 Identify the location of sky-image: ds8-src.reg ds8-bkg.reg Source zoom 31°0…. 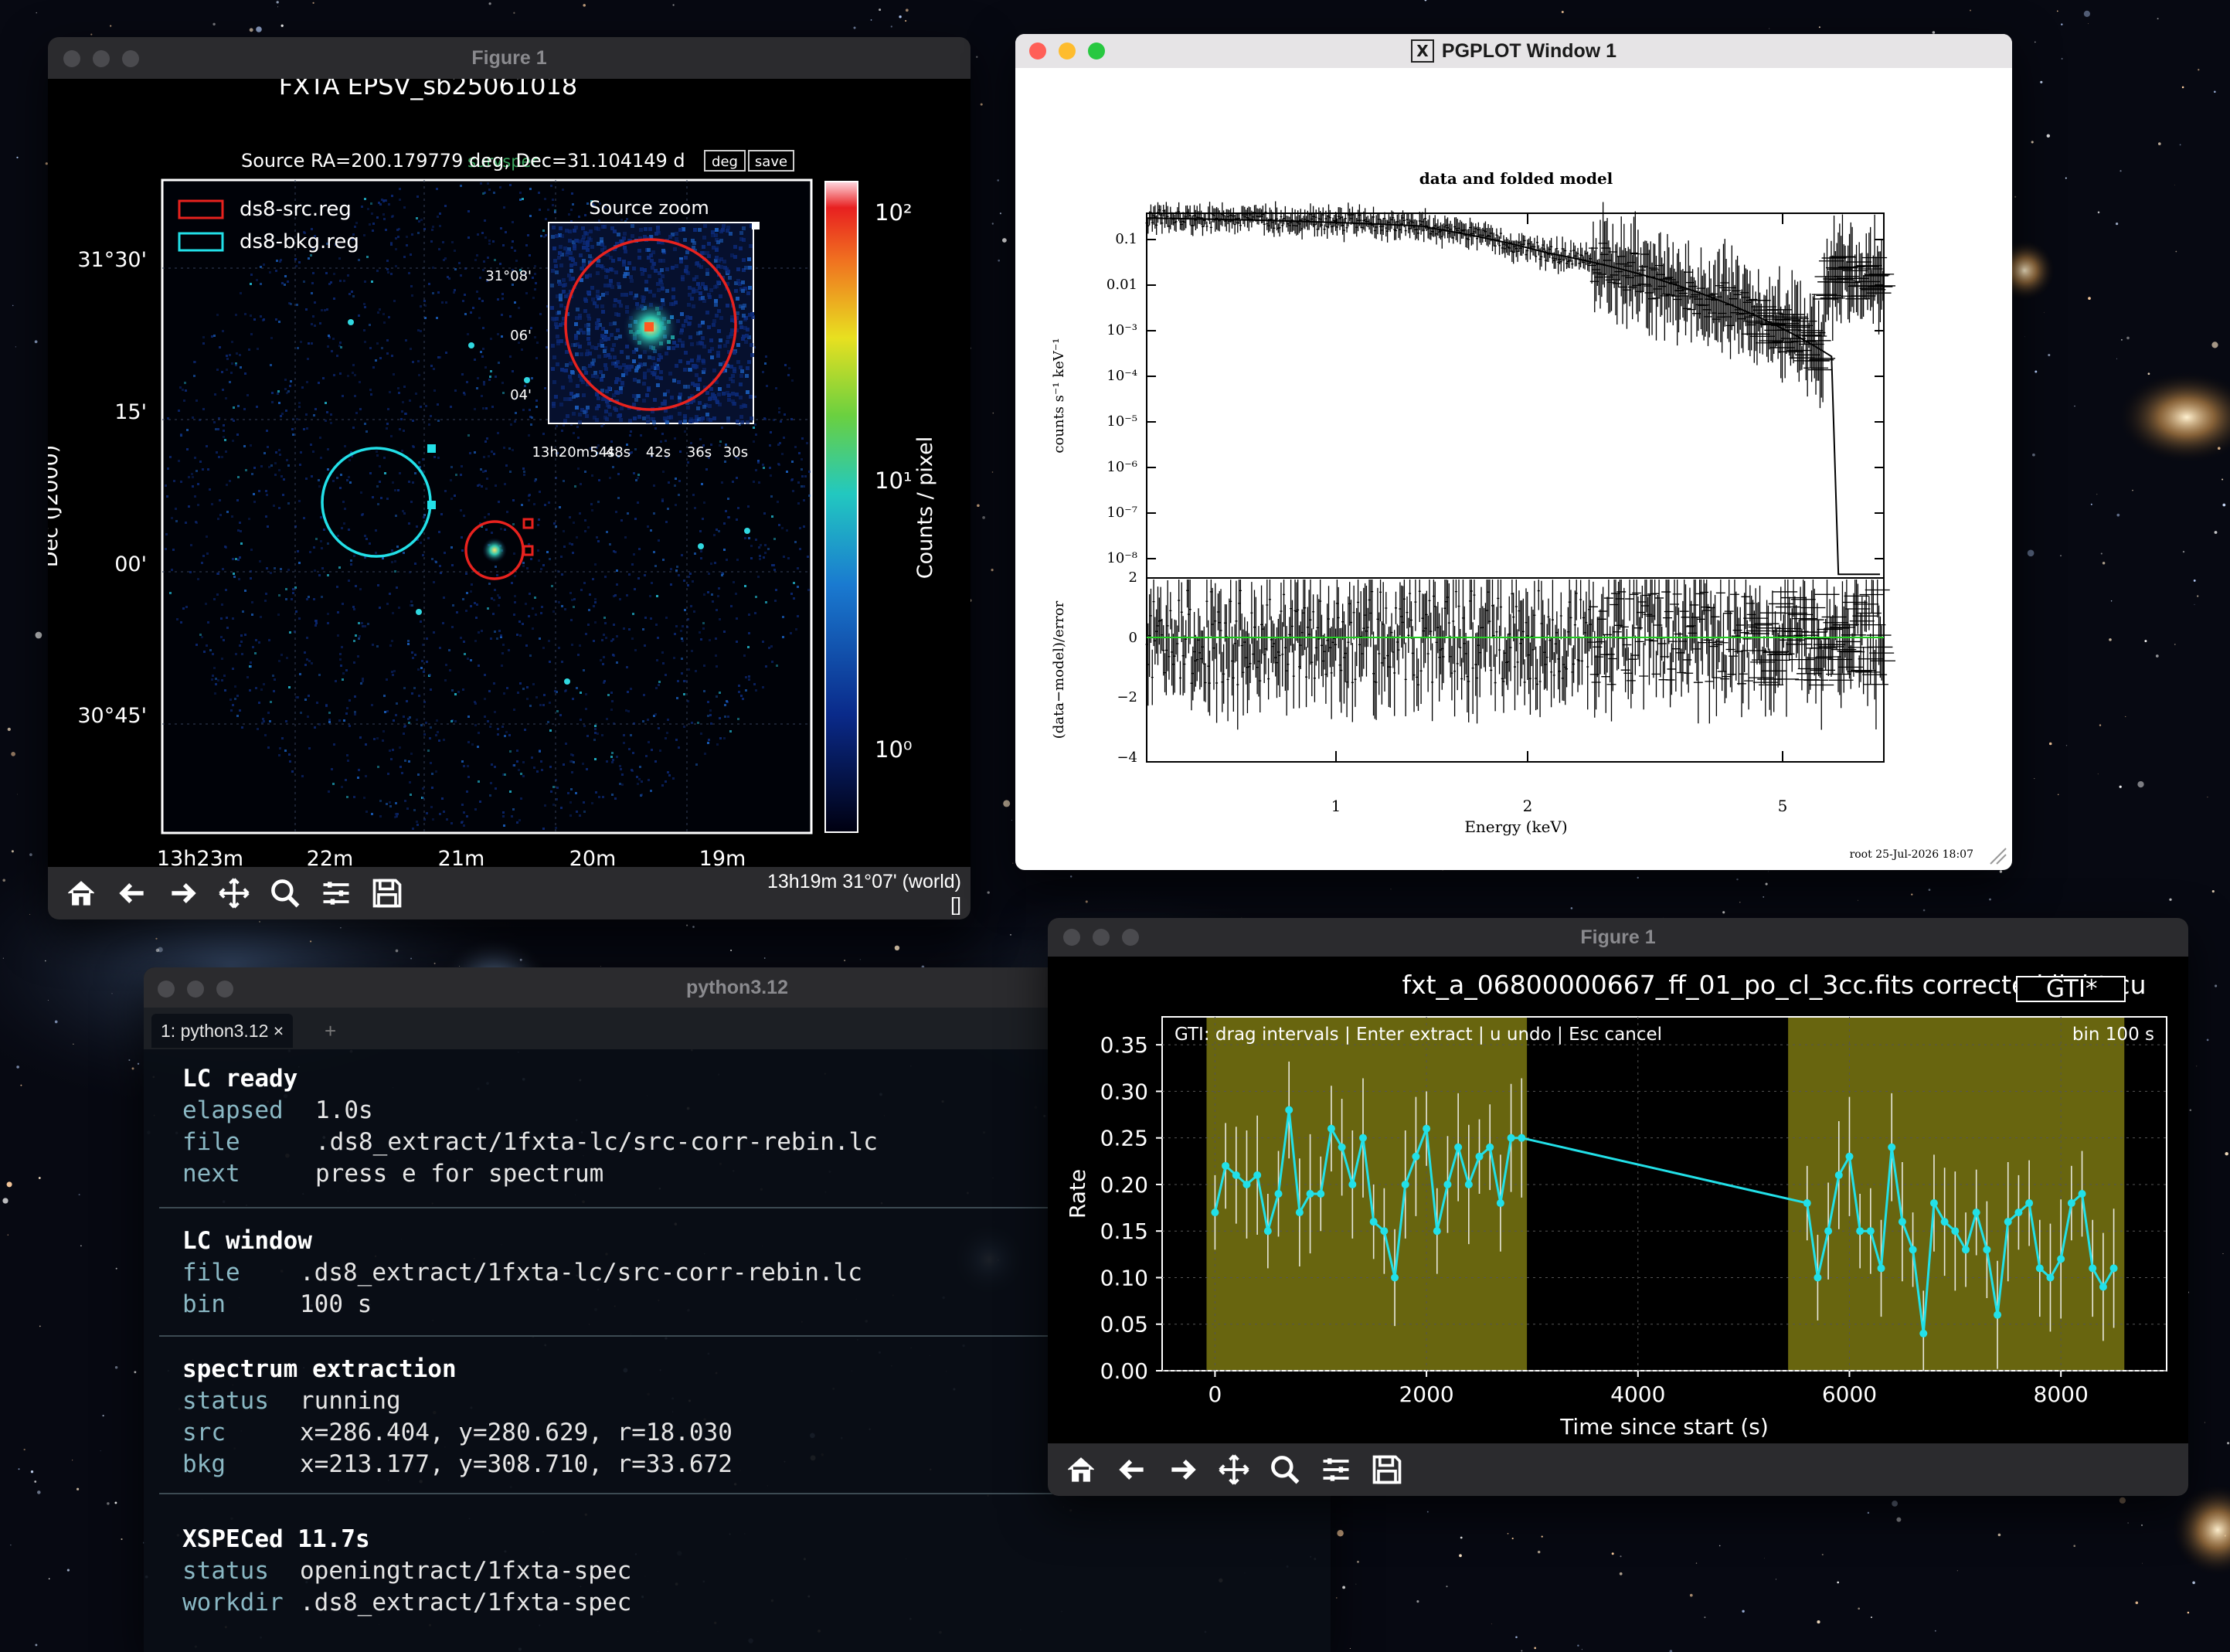
(487, 506).